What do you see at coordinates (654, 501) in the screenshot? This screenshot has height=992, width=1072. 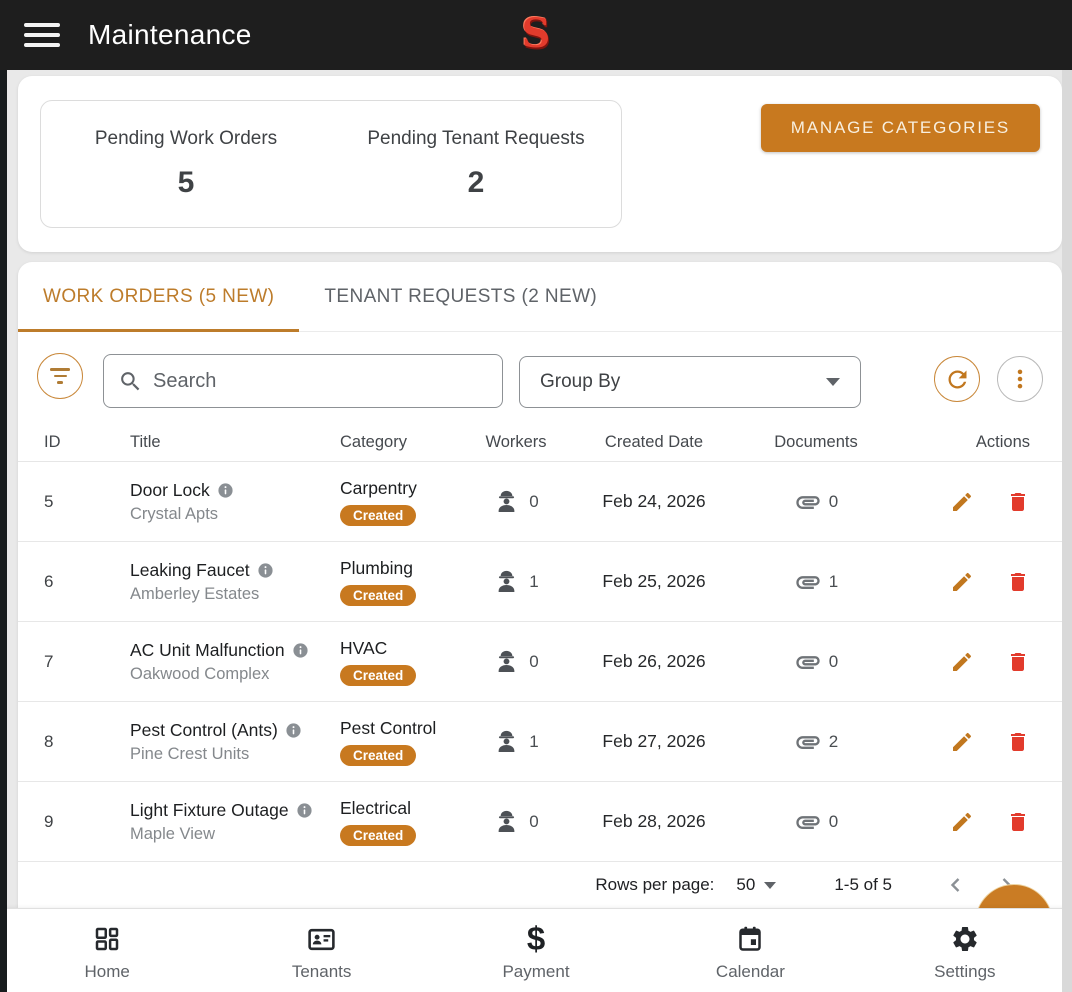 I see `created-date: Feb 24, 2026` at bounding box center [654, 501].